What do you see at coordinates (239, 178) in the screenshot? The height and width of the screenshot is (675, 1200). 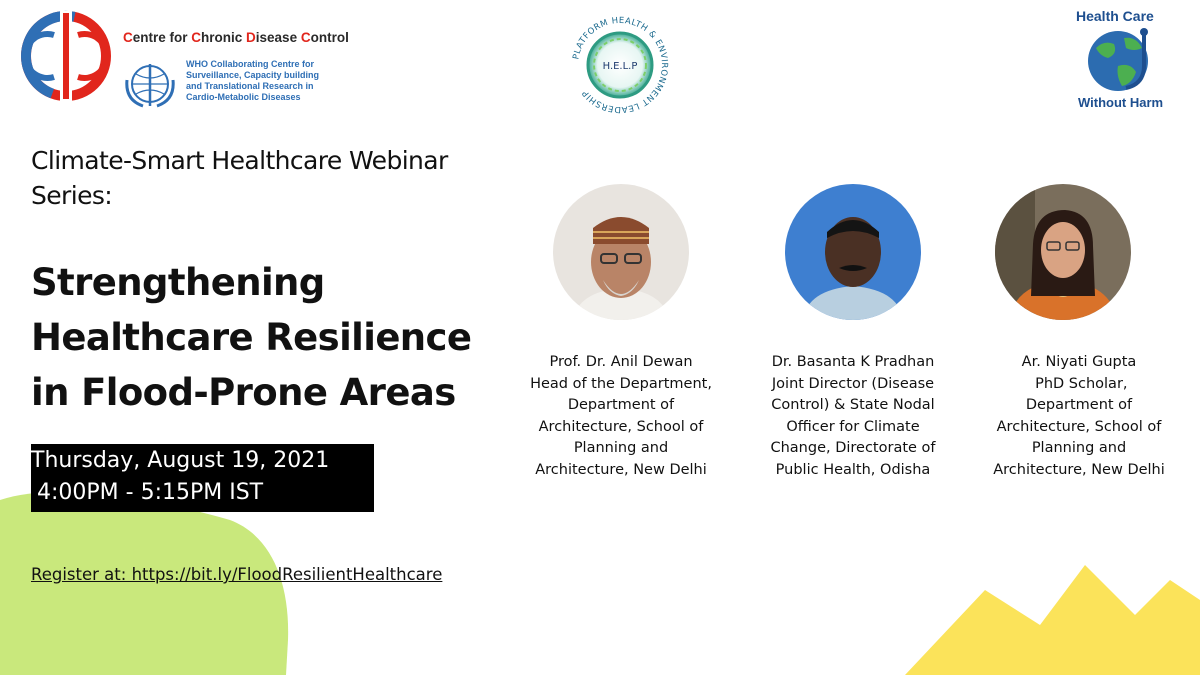 I see `series-title: Climate-Smart Healthcare Webinar Series:` at bounding box center [239, 178].